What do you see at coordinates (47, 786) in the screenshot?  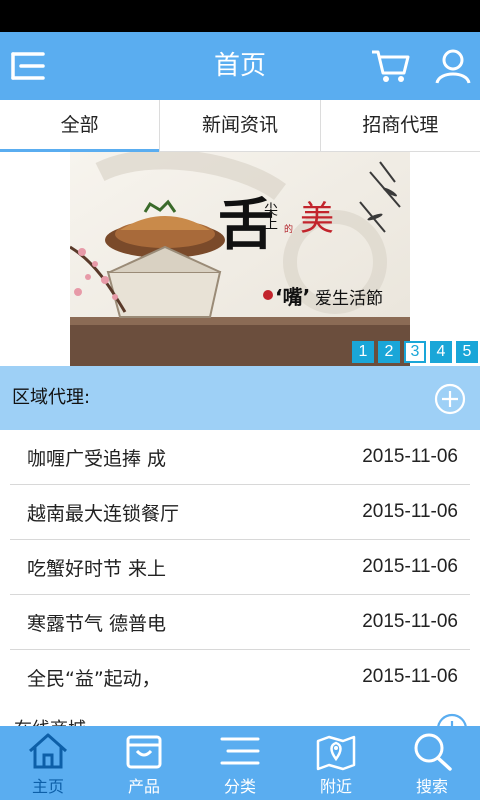 I see `nav-label: 主页` at bounding box center [47, 786].